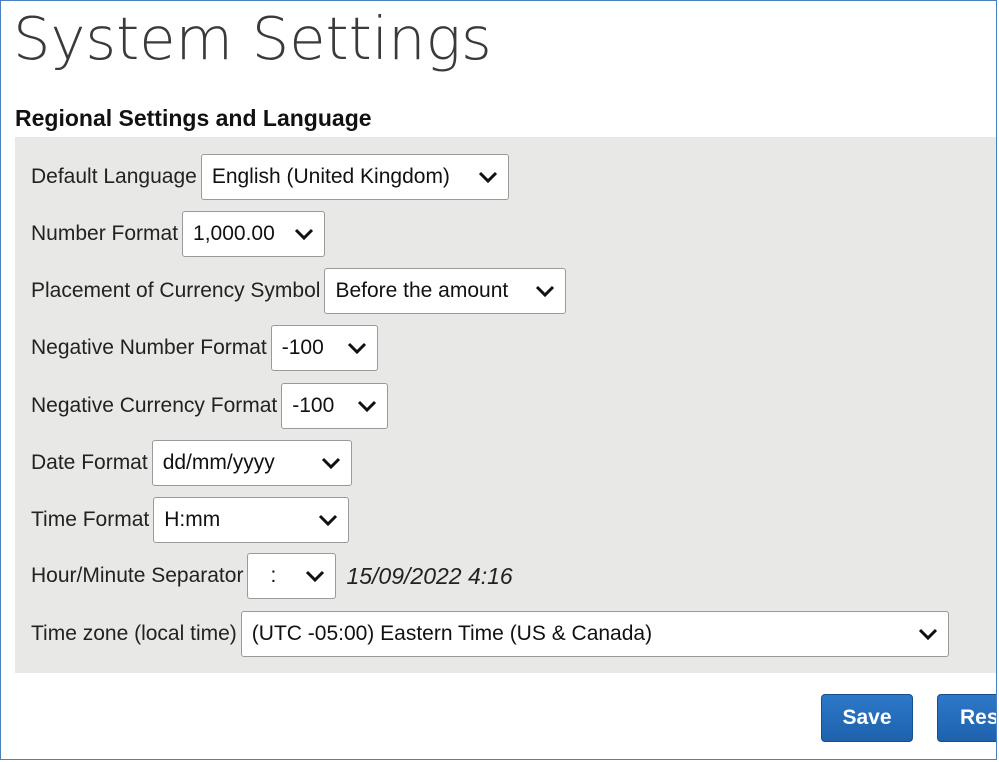 The height and width of the screenshot is (762, 999). I want to click on currency-placement-value: Before the amount, so click(422, 290).